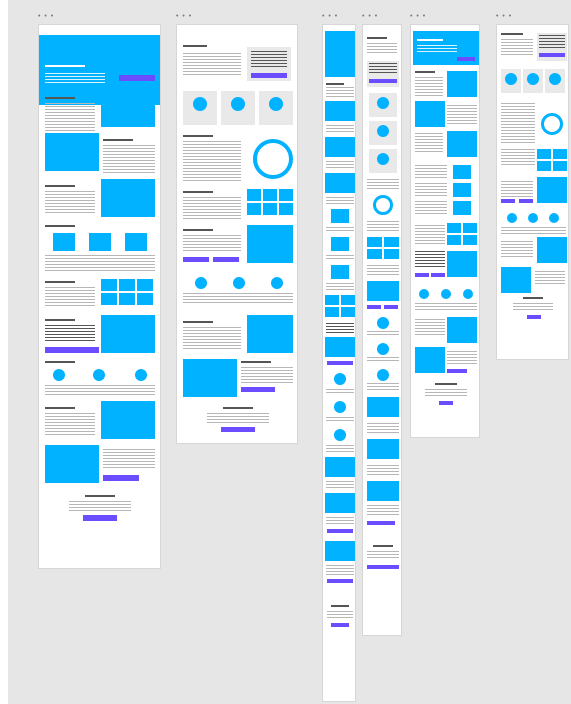 This screenshot has height=704, width=571. What do you see at coordinates (335, 84) in the screenshot?
I see `section-heading` at bounding box center [335, 84].